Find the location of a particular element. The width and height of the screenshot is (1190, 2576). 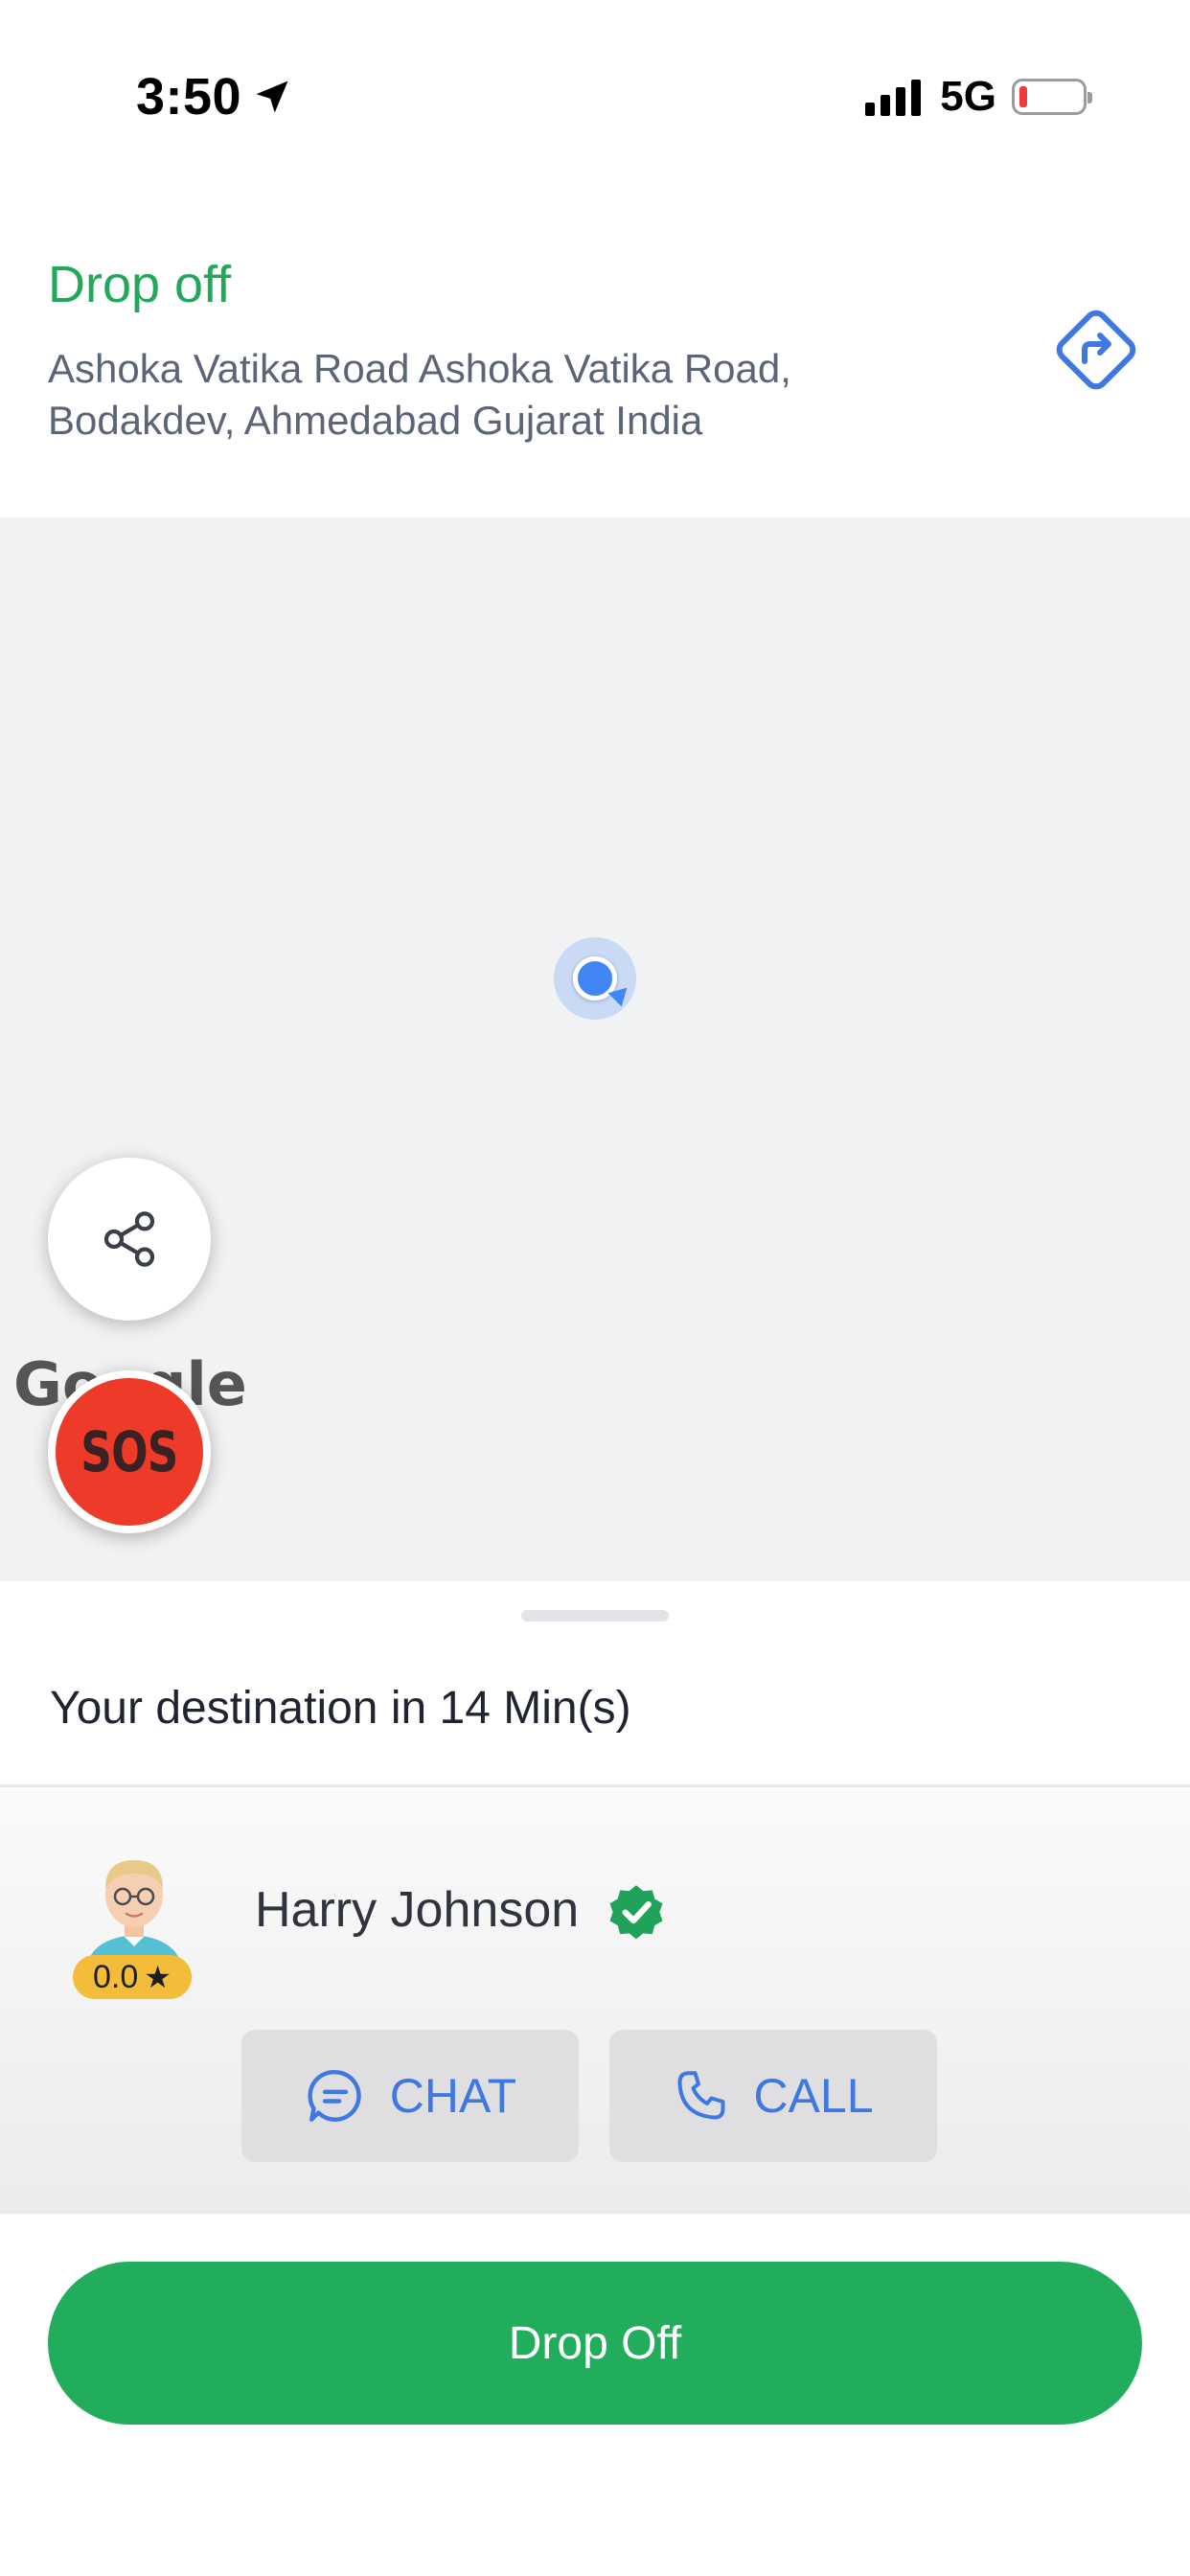

chat-icon is located at coordinates (334, 2096).